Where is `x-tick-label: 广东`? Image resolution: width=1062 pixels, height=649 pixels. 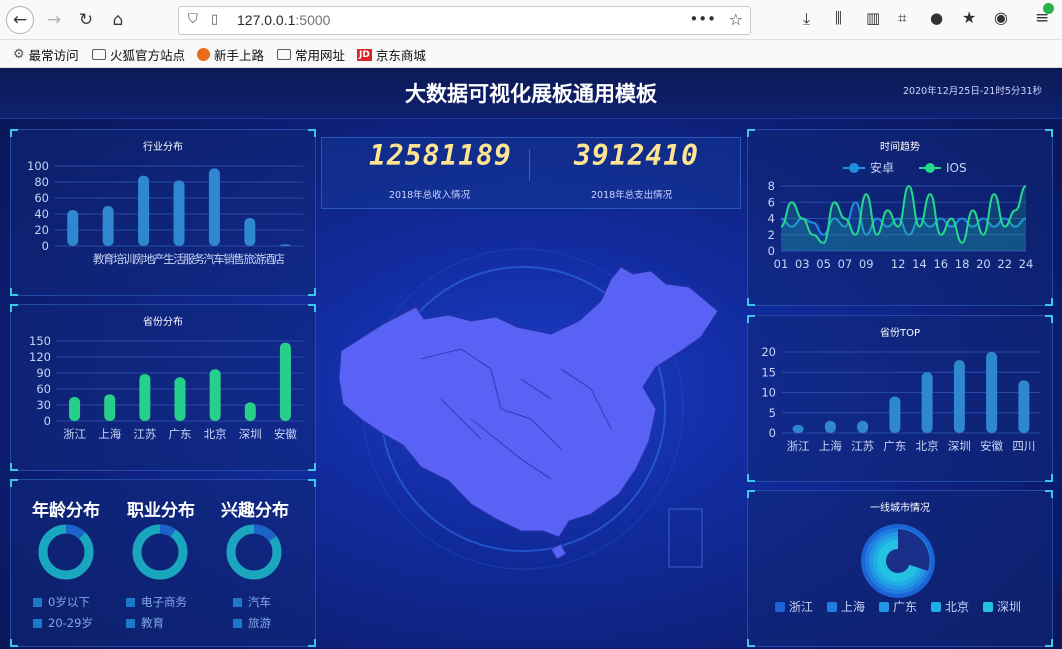
x-tick-label: 广东 is located at coordinates (894, 446).